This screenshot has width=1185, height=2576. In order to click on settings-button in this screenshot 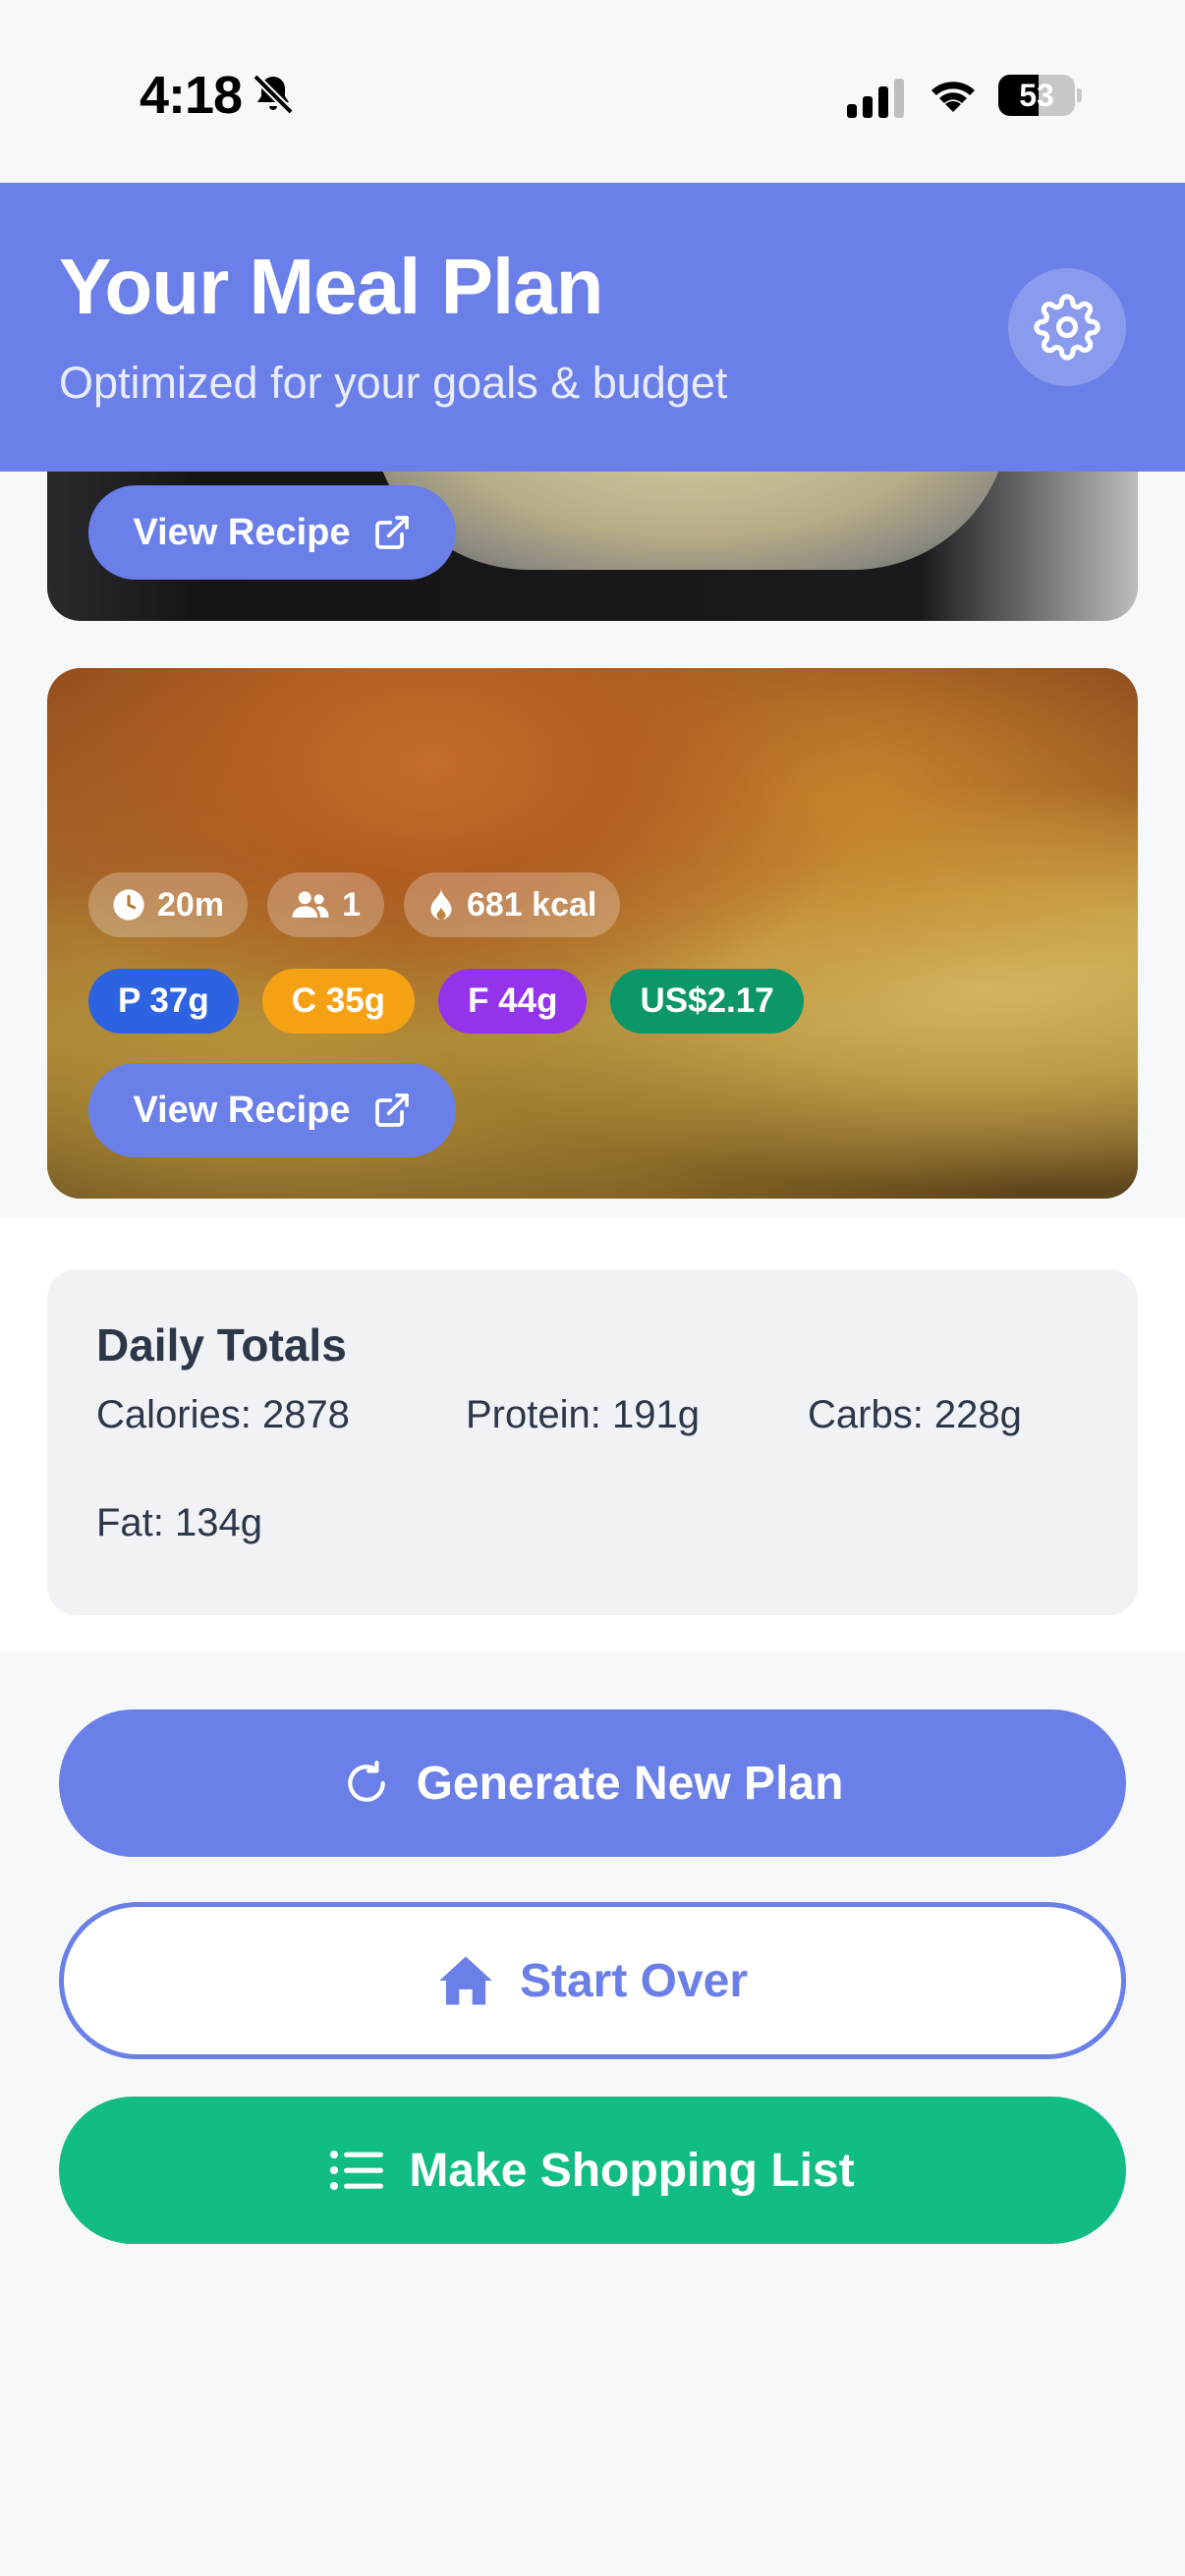, I will do `click(1067, 327)`.